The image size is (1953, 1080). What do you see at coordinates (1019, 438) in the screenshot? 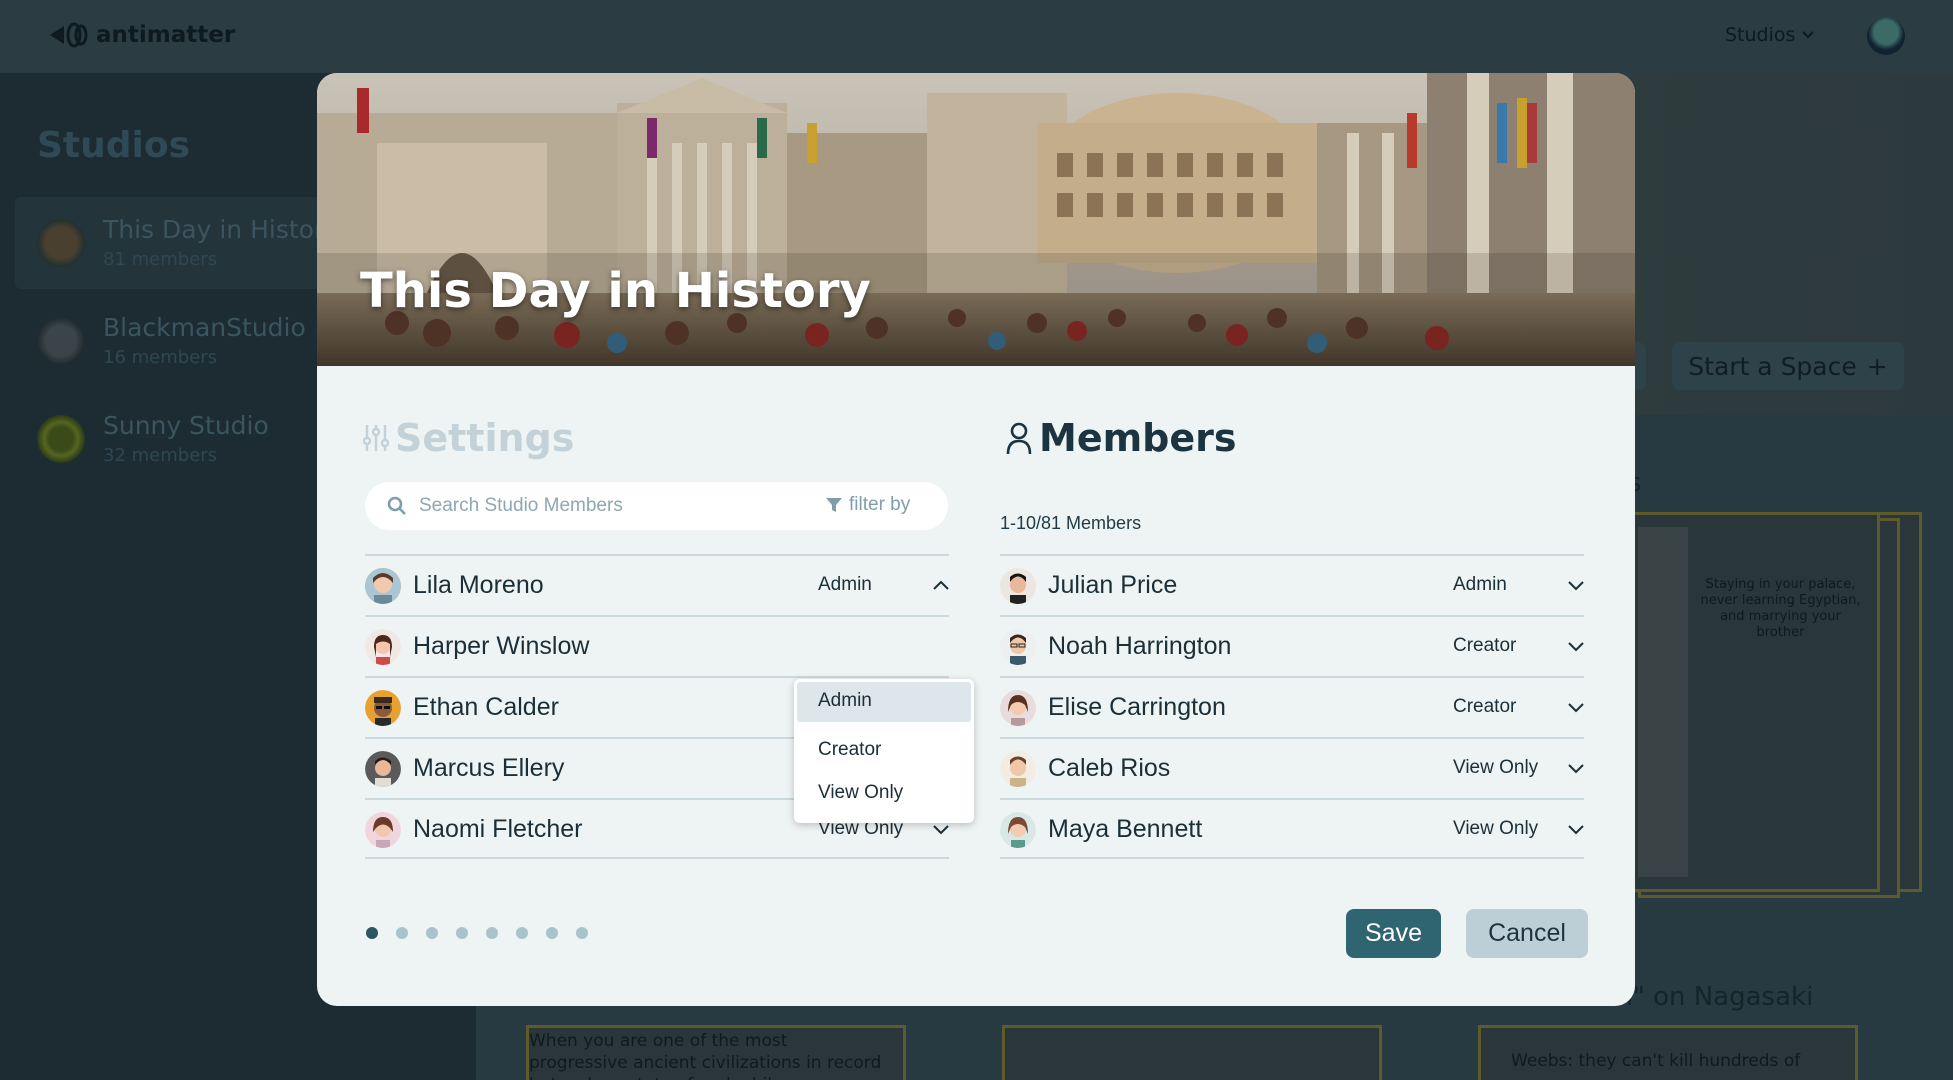
I see `user-icon` at bounding box center [1019, 438].